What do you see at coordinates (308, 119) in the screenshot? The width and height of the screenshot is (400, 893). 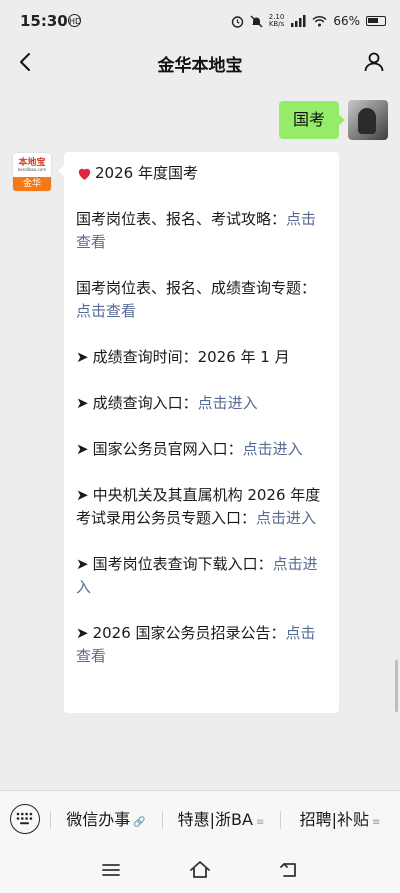 I see `outgoing-message-text: 国考` at bounding box center [308, 119].